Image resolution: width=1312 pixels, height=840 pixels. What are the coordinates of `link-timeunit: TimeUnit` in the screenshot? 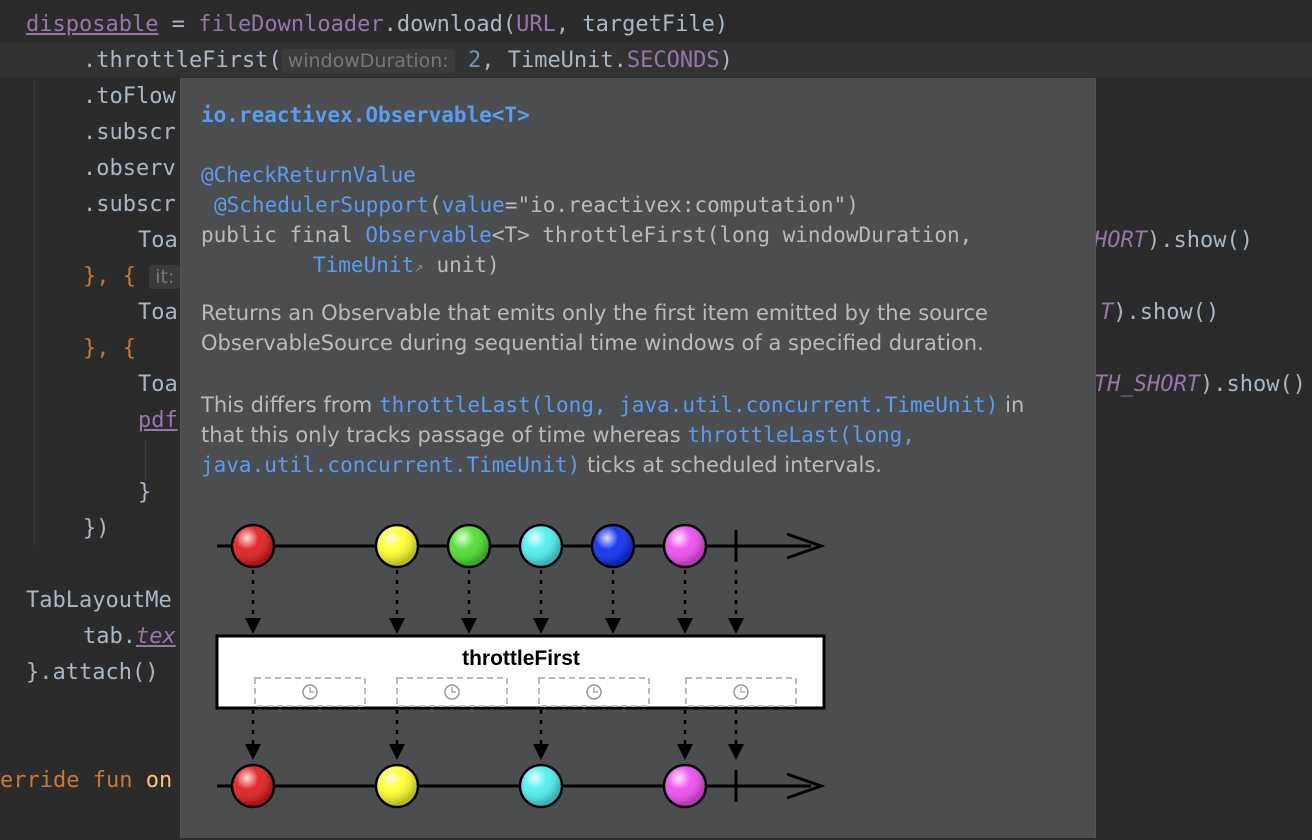 It's located at (363, 265).